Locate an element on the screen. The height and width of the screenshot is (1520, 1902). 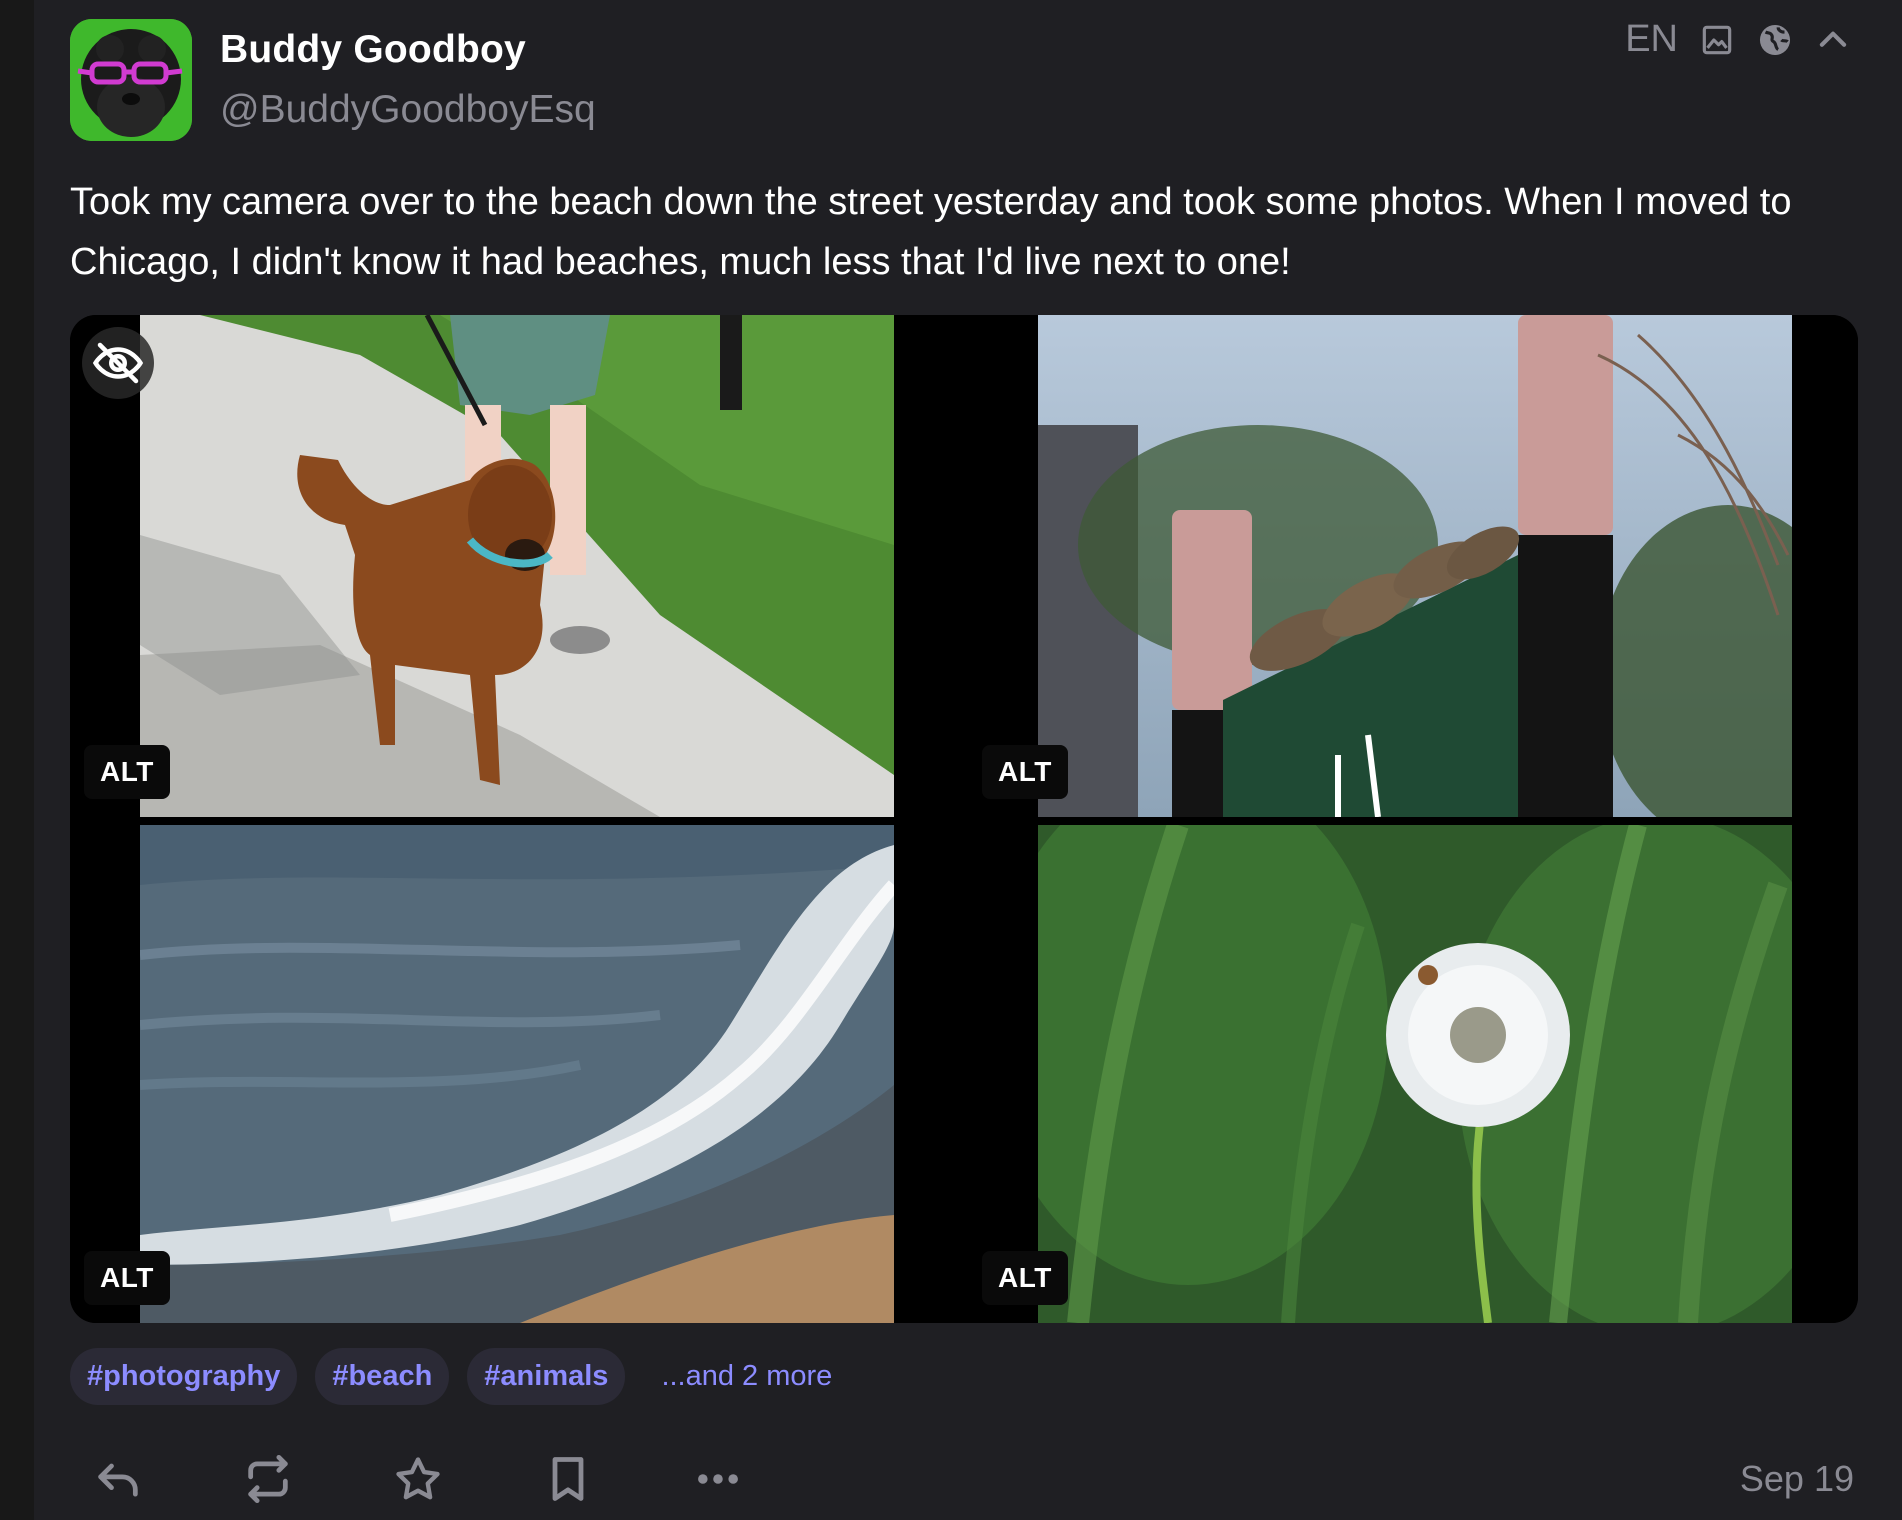
collapse-chevron-up-icon is located at coordinates (1833, 40).